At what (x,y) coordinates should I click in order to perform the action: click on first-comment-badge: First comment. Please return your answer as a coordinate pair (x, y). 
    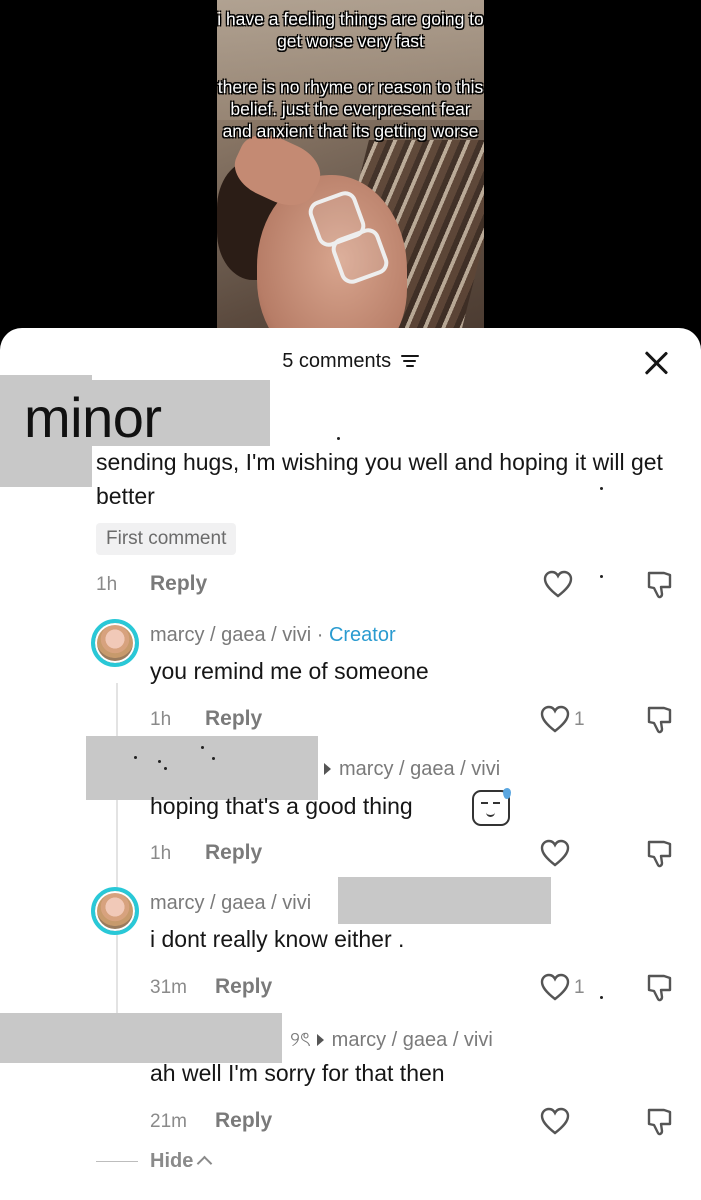
    Looking at the image, I should click on (166, 539).